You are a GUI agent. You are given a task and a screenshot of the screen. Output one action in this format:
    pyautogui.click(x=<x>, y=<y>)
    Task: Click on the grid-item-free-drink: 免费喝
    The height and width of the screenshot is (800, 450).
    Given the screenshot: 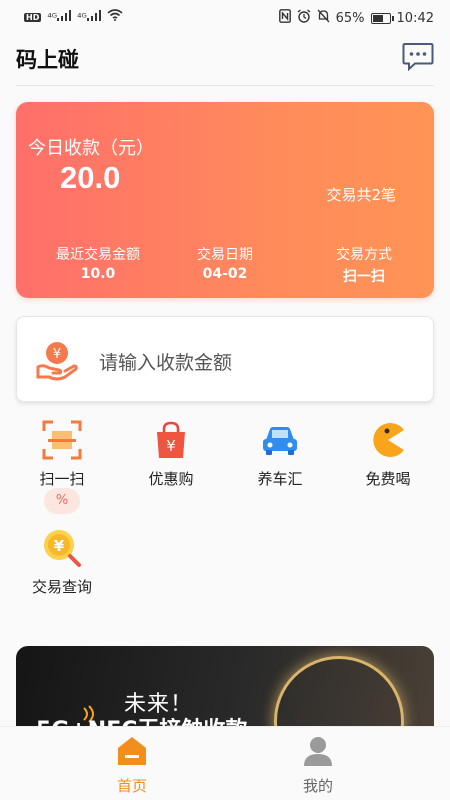 What is the action you would take?
    pyautogui.click(x=388, y=454)
    